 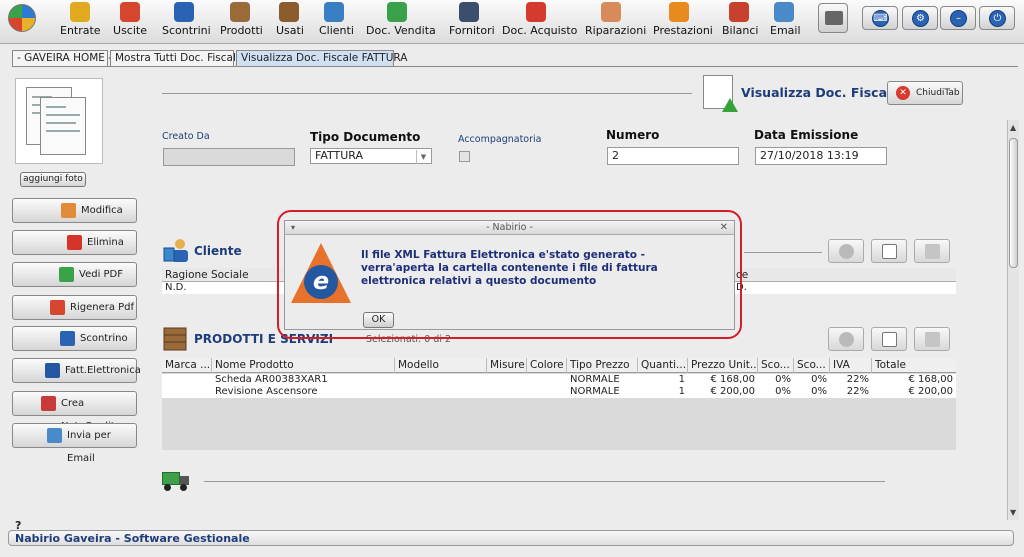 What do you see at coordinates (997, 18) in the screenshot?
I see `power-button: ⏻` at bounding box center [997, 18].